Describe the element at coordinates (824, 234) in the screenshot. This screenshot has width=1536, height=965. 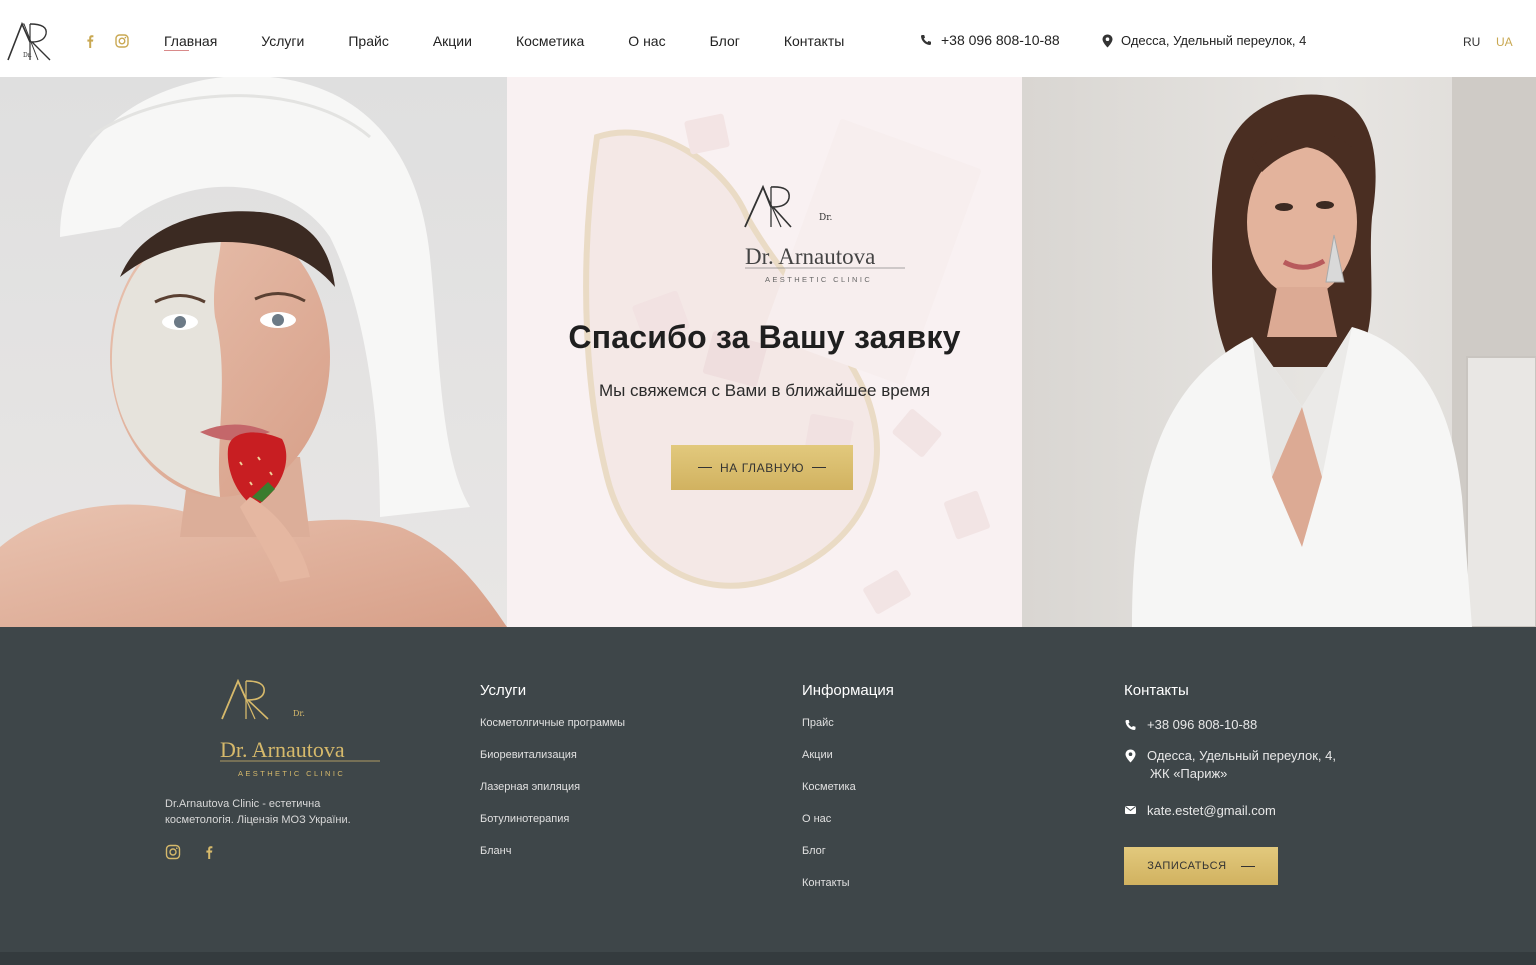
I see `brand-logo: Dr. Dr. Arnautova AESTHETIC CLINIC` at that location.